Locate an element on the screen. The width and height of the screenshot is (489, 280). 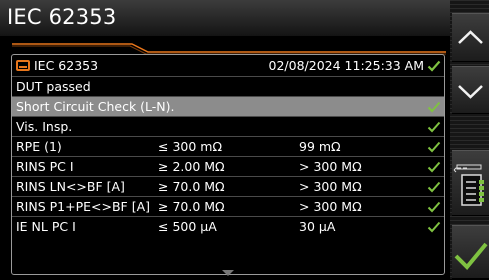
result-row: RINS PC I ≥ 2.00 MΩ > 300 MΩ is located at coordinates (228, 166).